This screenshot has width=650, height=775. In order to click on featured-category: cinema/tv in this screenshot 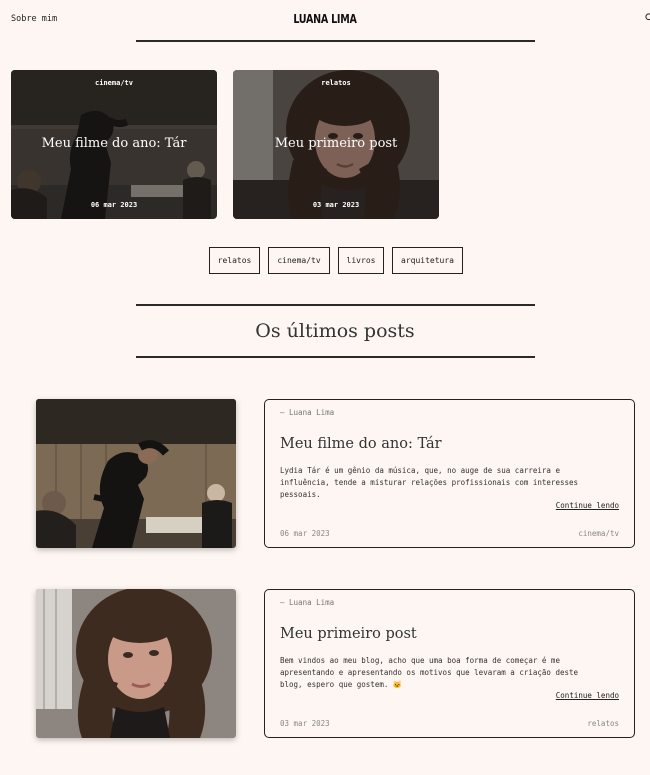, I will do `click(114, 83)`.